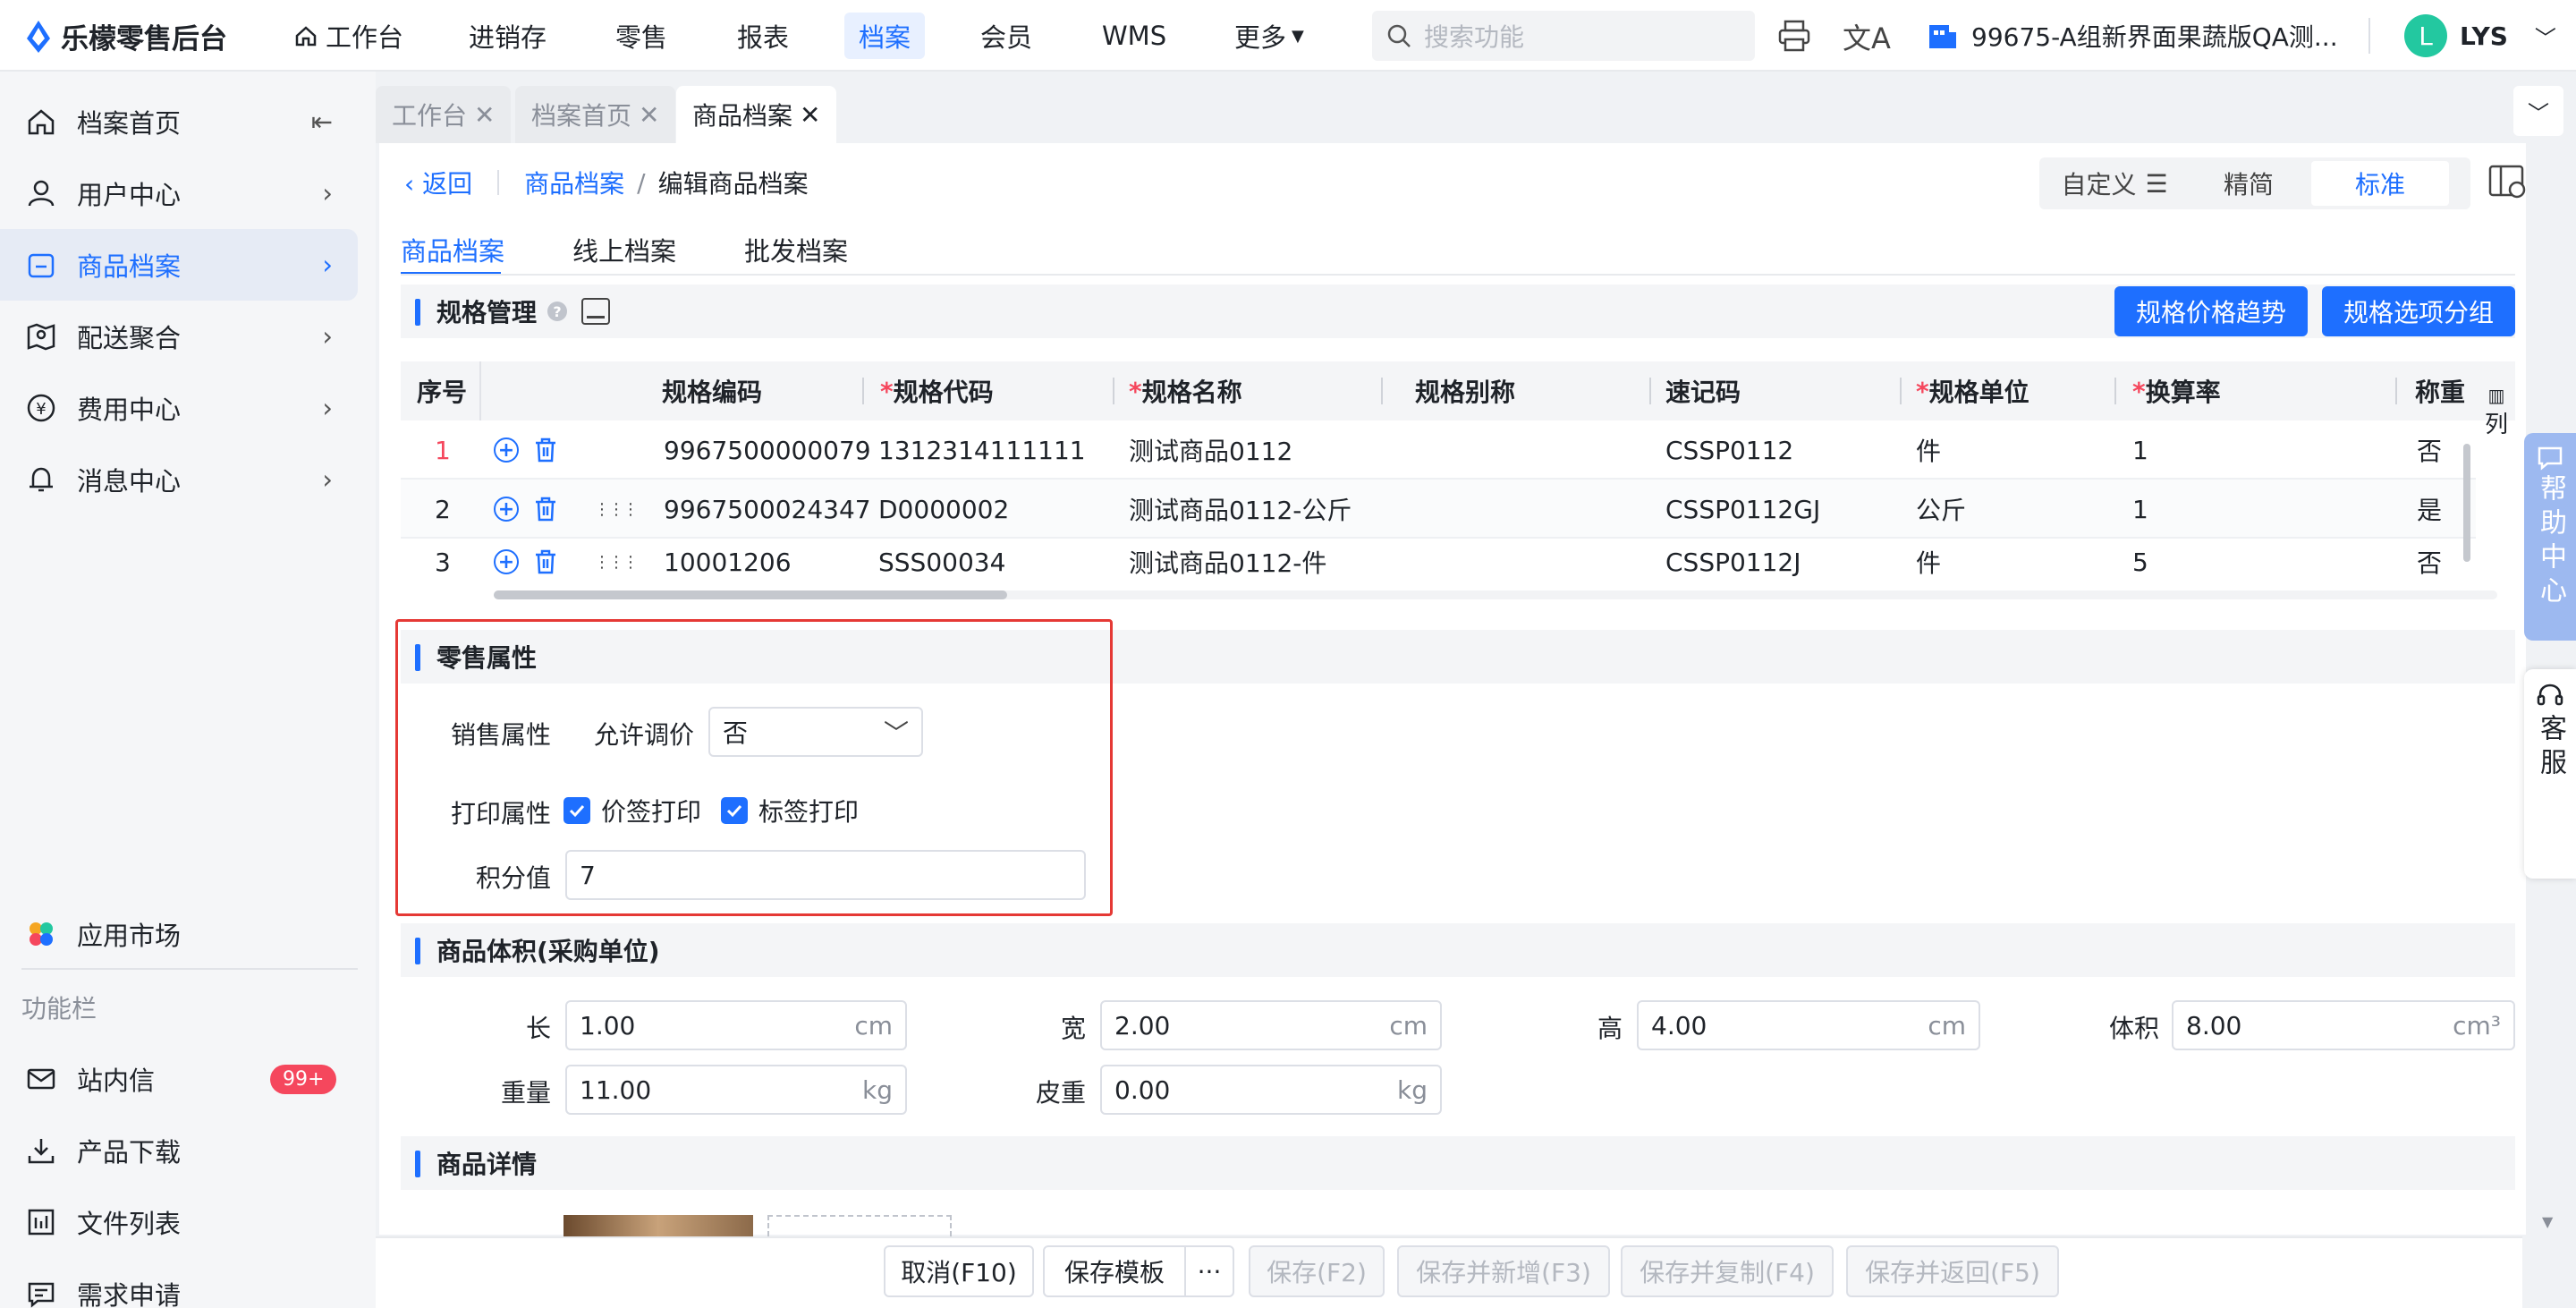 This screenshot has width=2576, height=1308. What do you see at coordinates (756, 114) in the screenshot?
I see `tab-goods-archive: 商品档案 ✕` at bounding box center [756, 114].